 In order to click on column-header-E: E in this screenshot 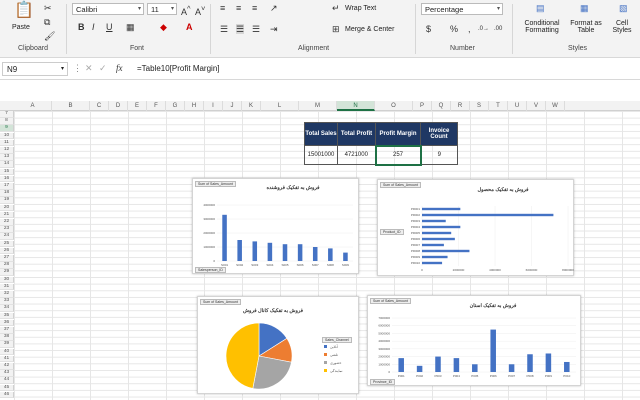, I will do `click(137, 106)`.